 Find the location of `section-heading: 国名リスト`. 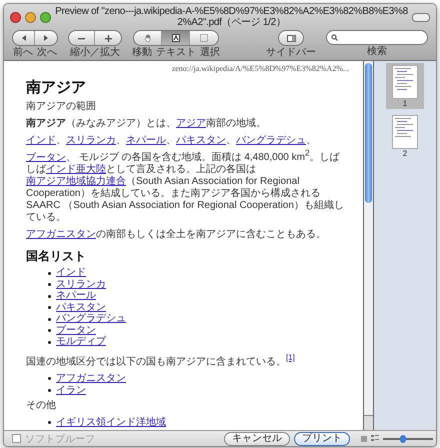

section-heading: 国名リスト is located at coordinates (56, 256).